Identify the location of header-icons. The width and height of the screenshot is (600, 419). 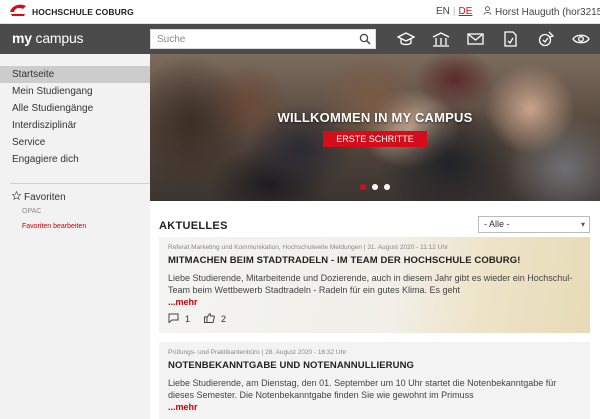
(493, 39).